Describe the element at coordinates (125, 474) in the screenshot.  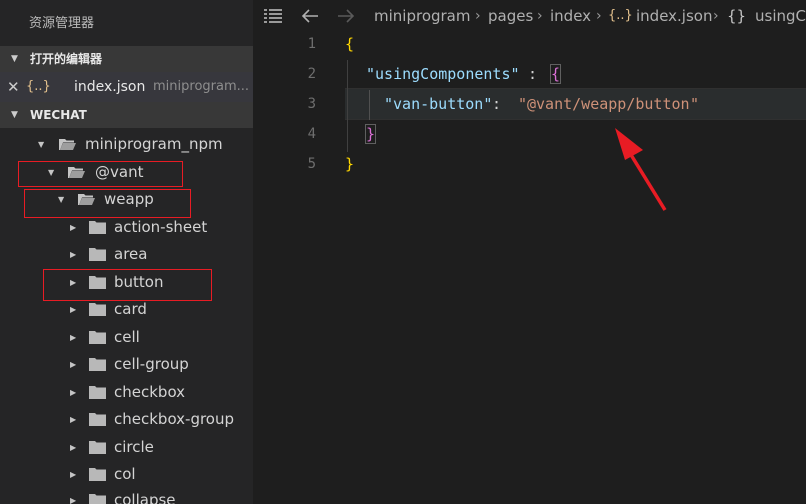
I see `tree-item-label: col` at that location.